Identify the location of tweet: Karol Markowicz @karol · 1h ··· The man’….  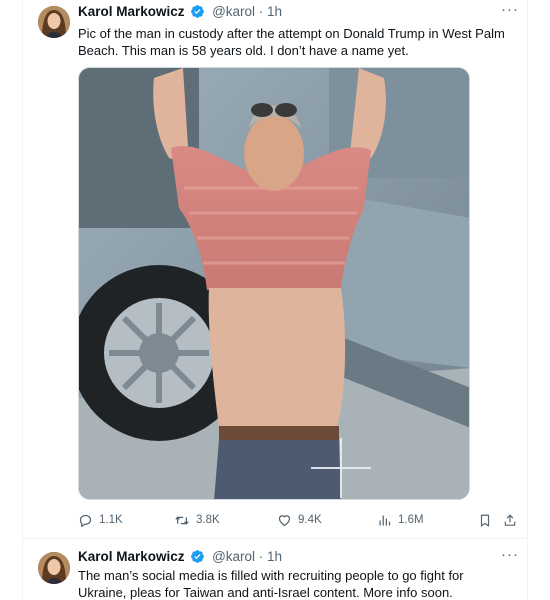
(275, 569).